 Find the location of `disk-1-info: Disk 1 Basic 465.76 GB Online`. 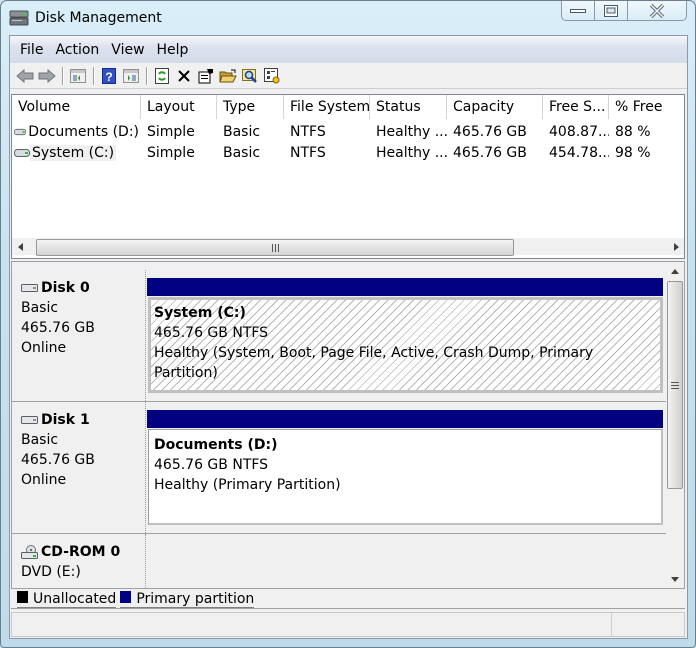

disk-1-info: Disk 1 Basic 465.76 GB Online is located at coordinates (79, 467).